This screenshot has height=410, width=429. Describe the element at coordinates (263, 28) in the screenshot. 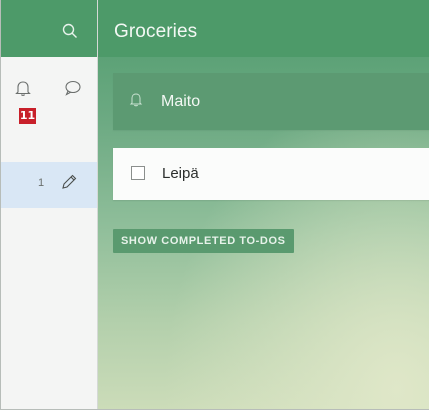

I see `list-header: Groceries` at that location.